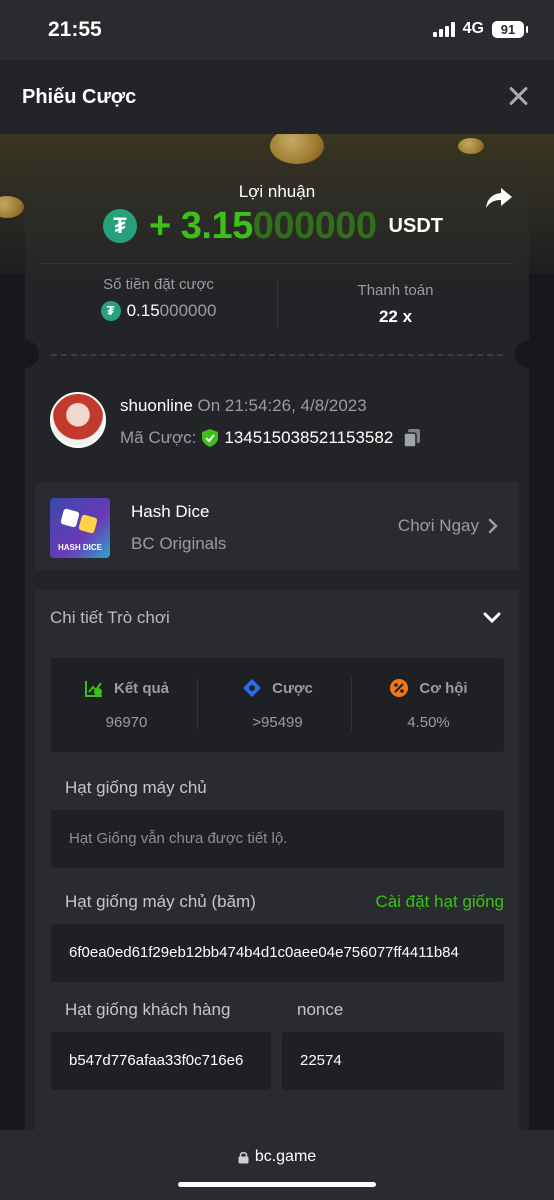 The image size is (554, 1200). I want to click on chance-label: Cơ hội, so click(443, 688).